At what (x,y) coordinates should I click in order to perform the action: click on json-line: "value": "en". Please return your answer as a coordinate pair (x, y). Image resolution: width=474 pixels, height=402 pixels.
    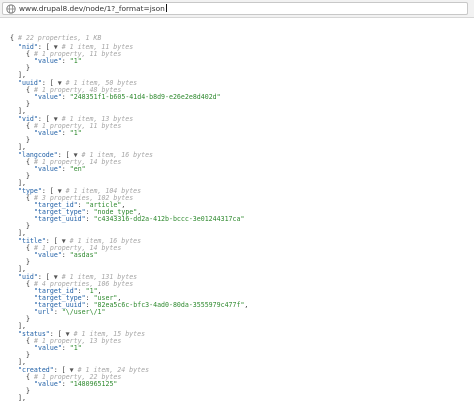
    Looking at the image, I should click on (60, 169).